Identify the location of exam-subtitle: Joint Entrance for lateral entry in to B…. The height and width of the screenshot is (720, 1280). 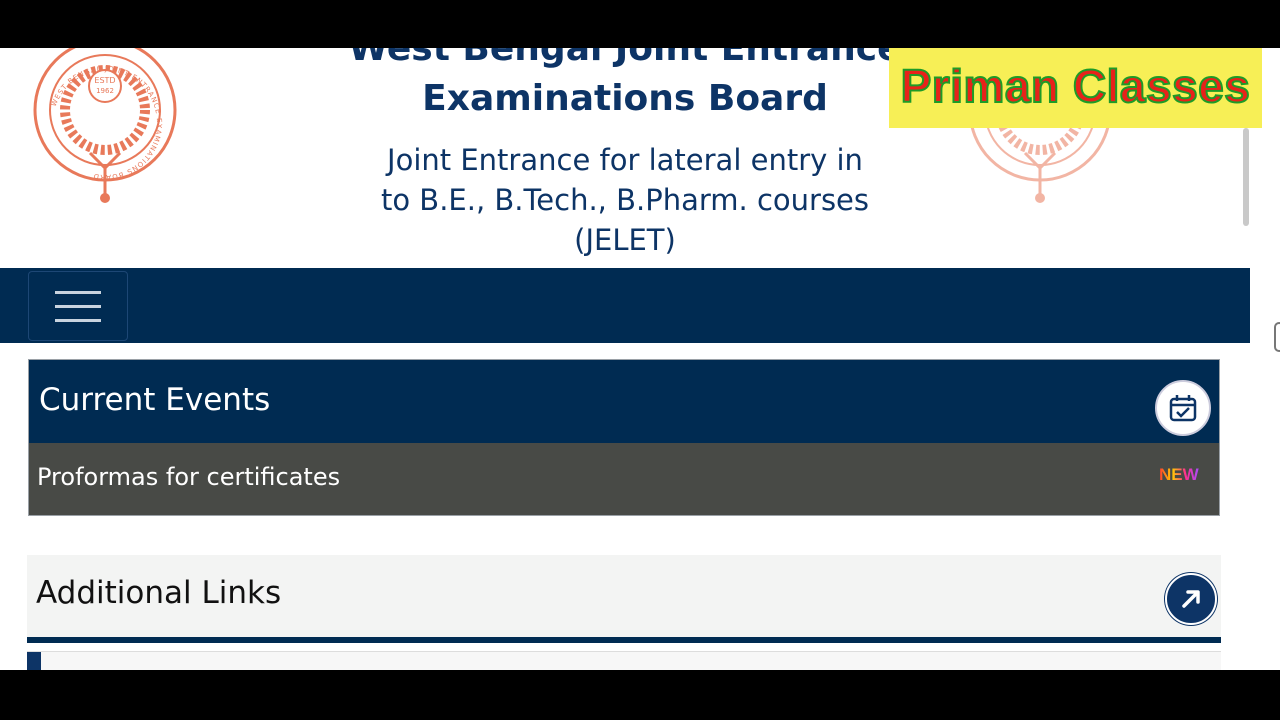
(625, 200).